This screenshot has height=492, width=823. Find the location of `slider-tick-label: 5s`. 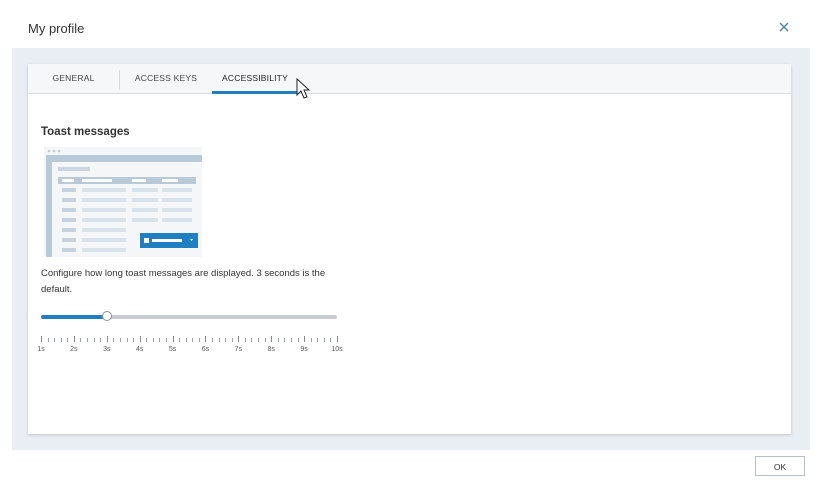

slider-tick-label: 5s is located at coordinates (172, 349).